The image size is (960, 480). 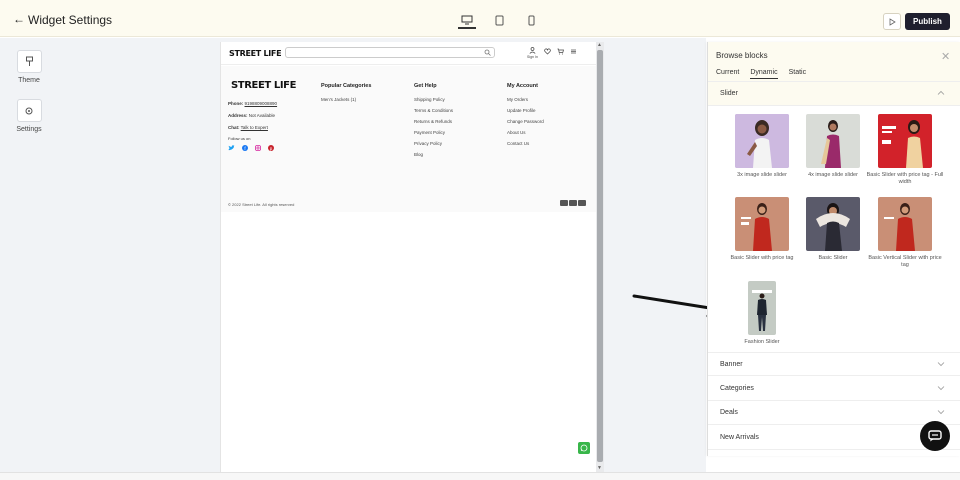 I want to click on footer-link: About Us, so click(x=525, y=135).